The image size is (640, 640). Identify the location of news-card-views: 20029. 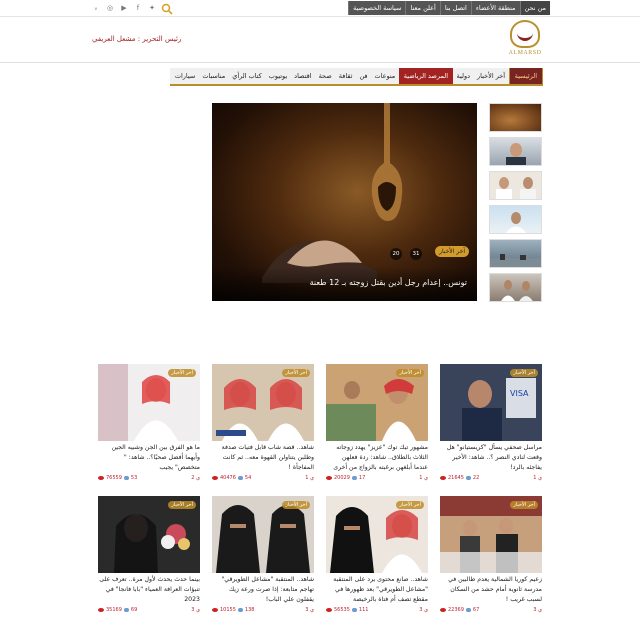
(342, 478).